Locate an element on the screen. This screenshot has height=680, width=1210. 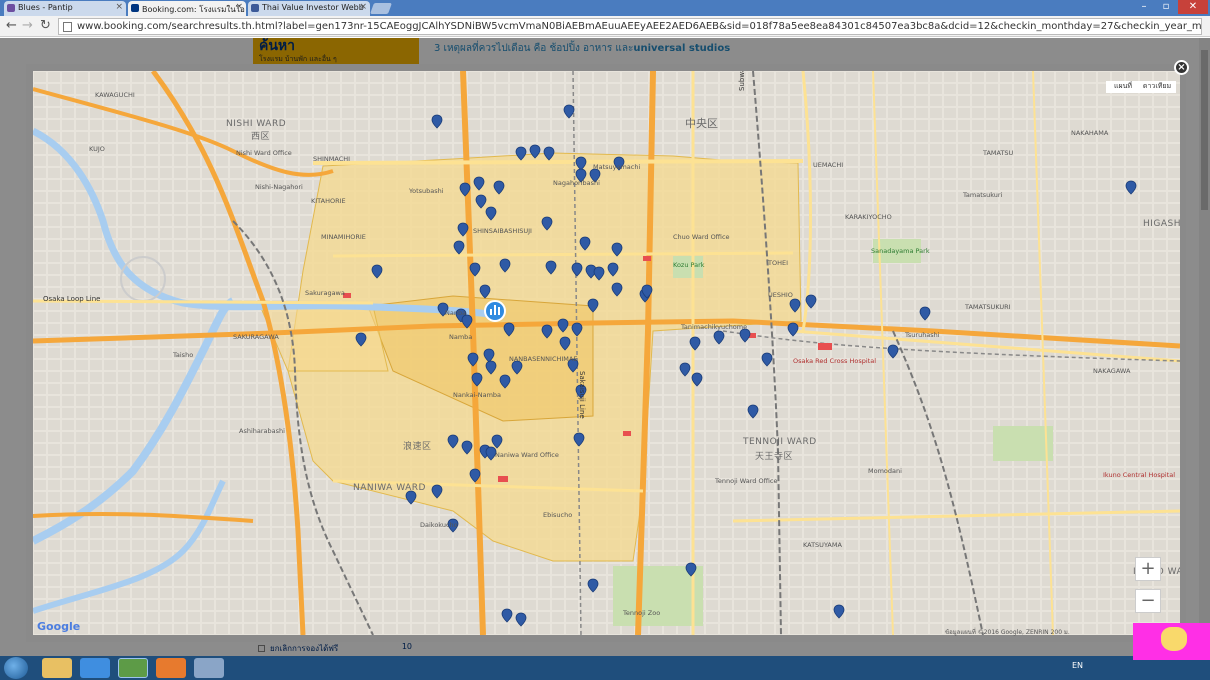
chrome-icon is located at coordinates (133, 668).